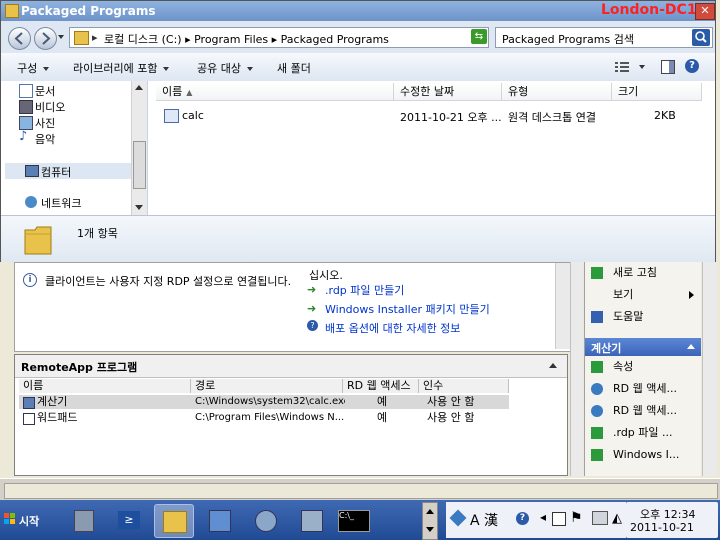  Describe the element at coordinates (68, 171) in the screenshot. I see `nav-item-computer: 컴퓨터` at that location.